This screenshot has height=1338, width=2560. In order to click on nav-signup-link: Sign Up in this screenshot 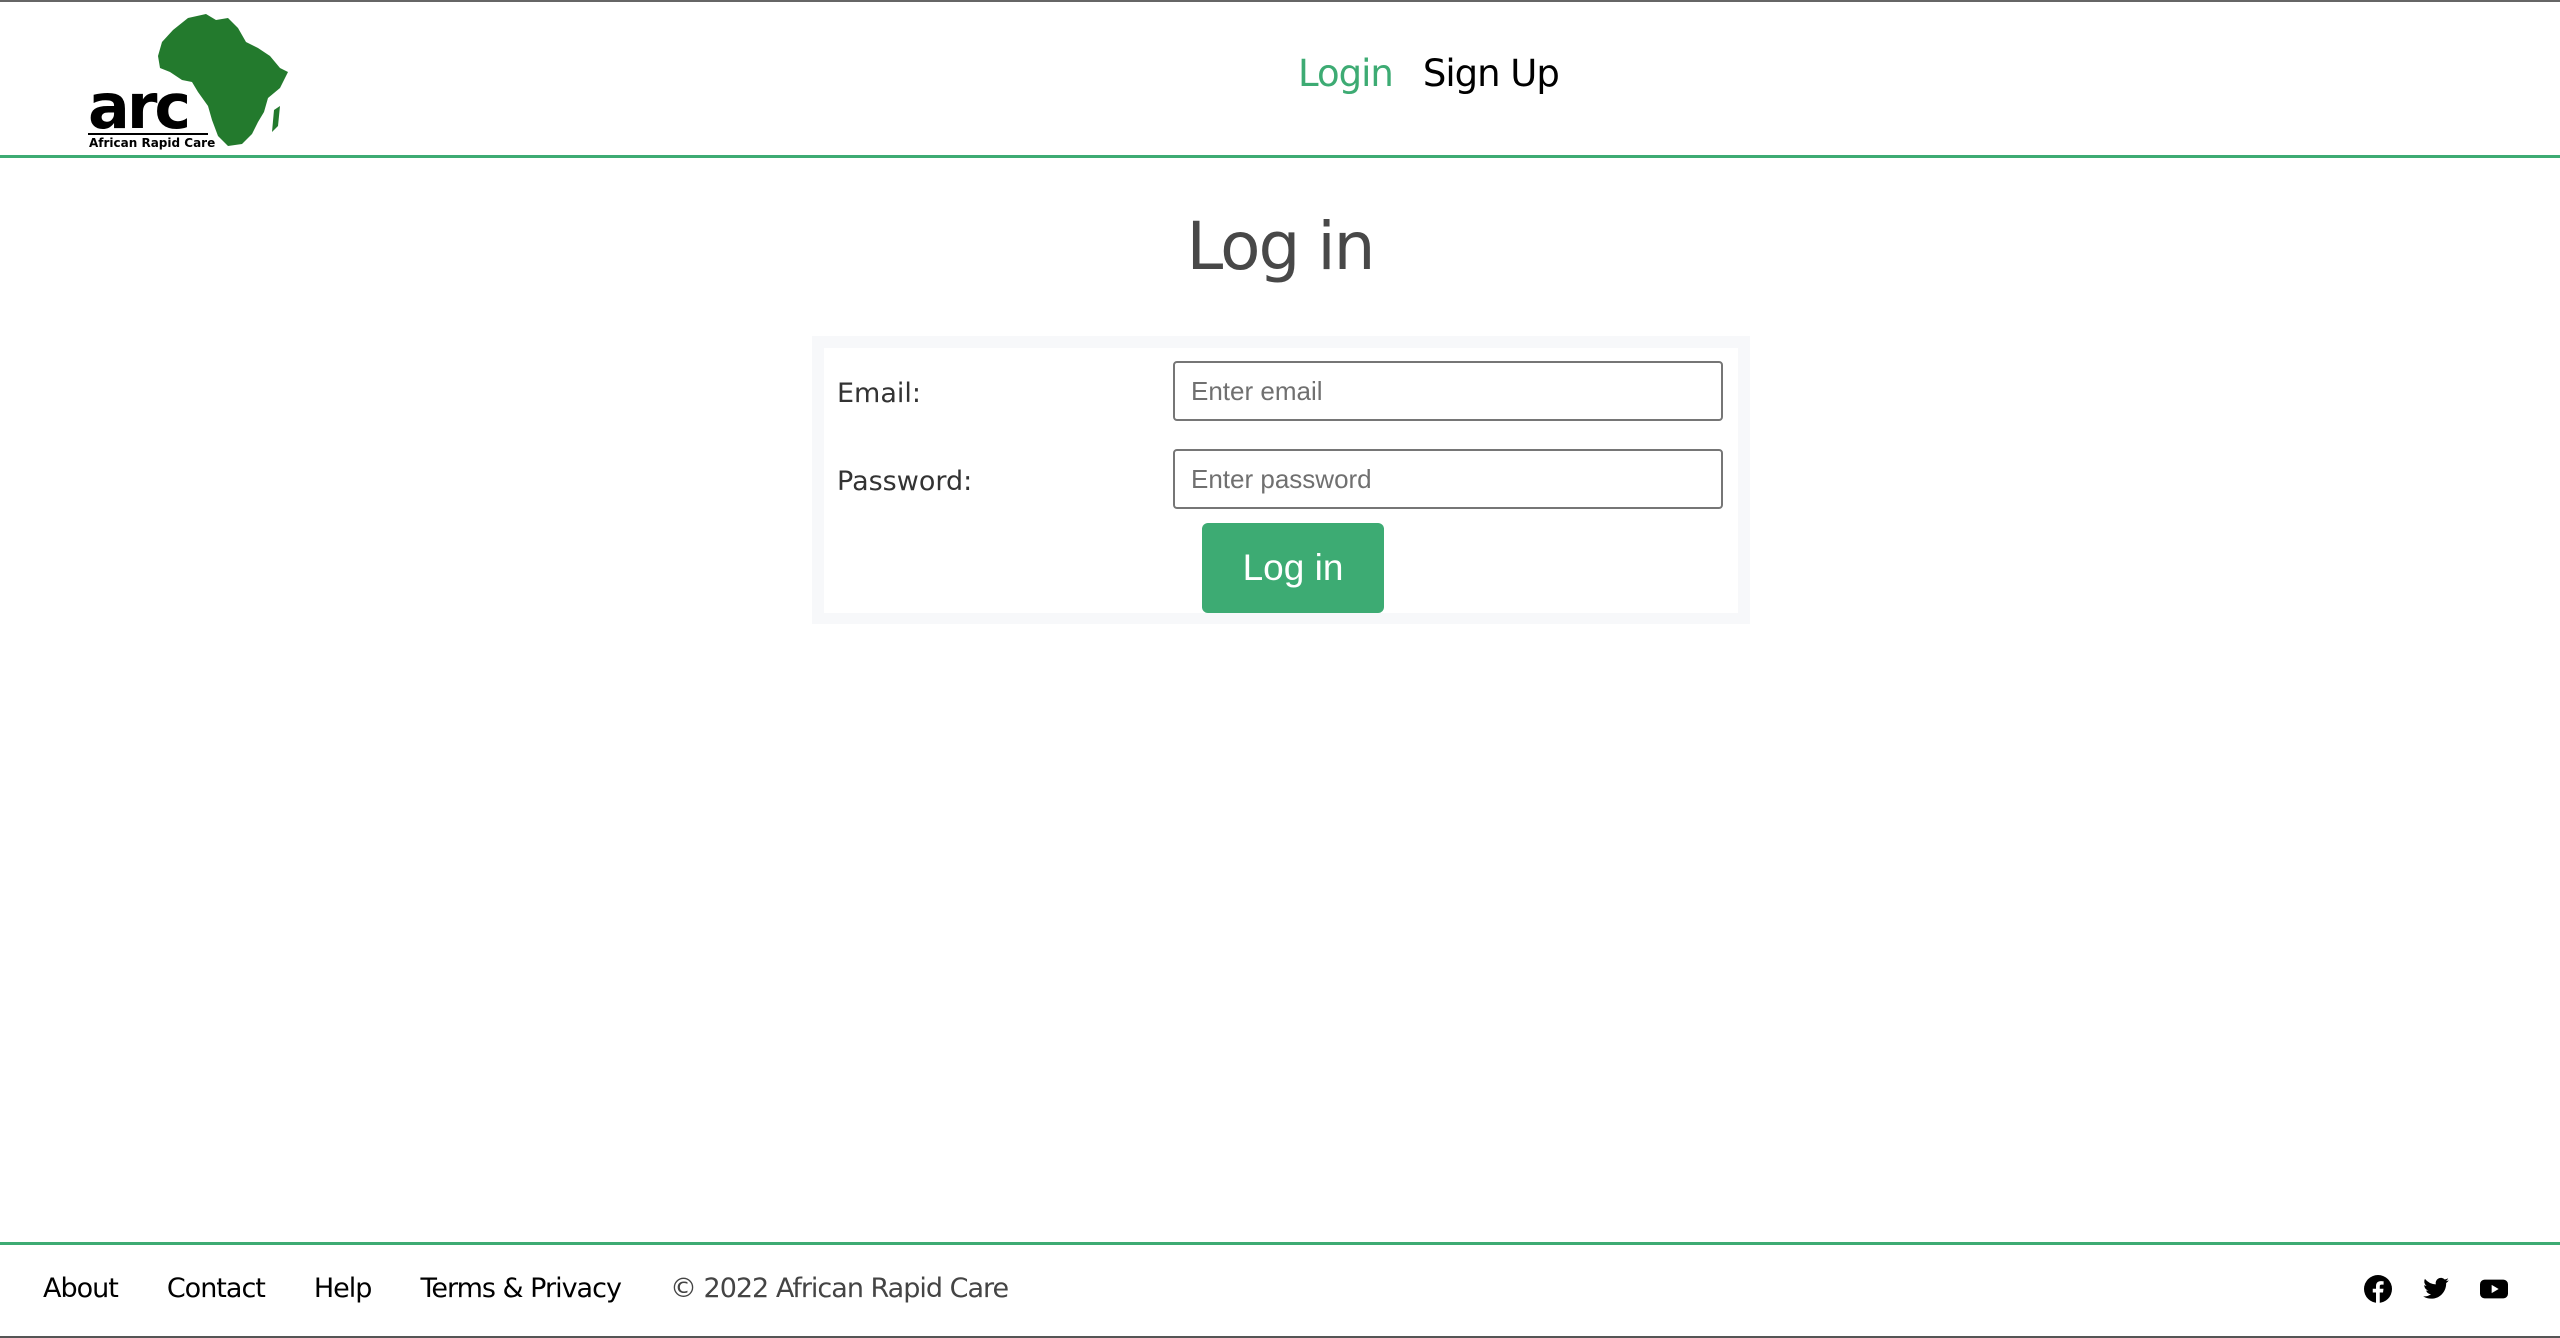, I will do `click(1491, 74)`.